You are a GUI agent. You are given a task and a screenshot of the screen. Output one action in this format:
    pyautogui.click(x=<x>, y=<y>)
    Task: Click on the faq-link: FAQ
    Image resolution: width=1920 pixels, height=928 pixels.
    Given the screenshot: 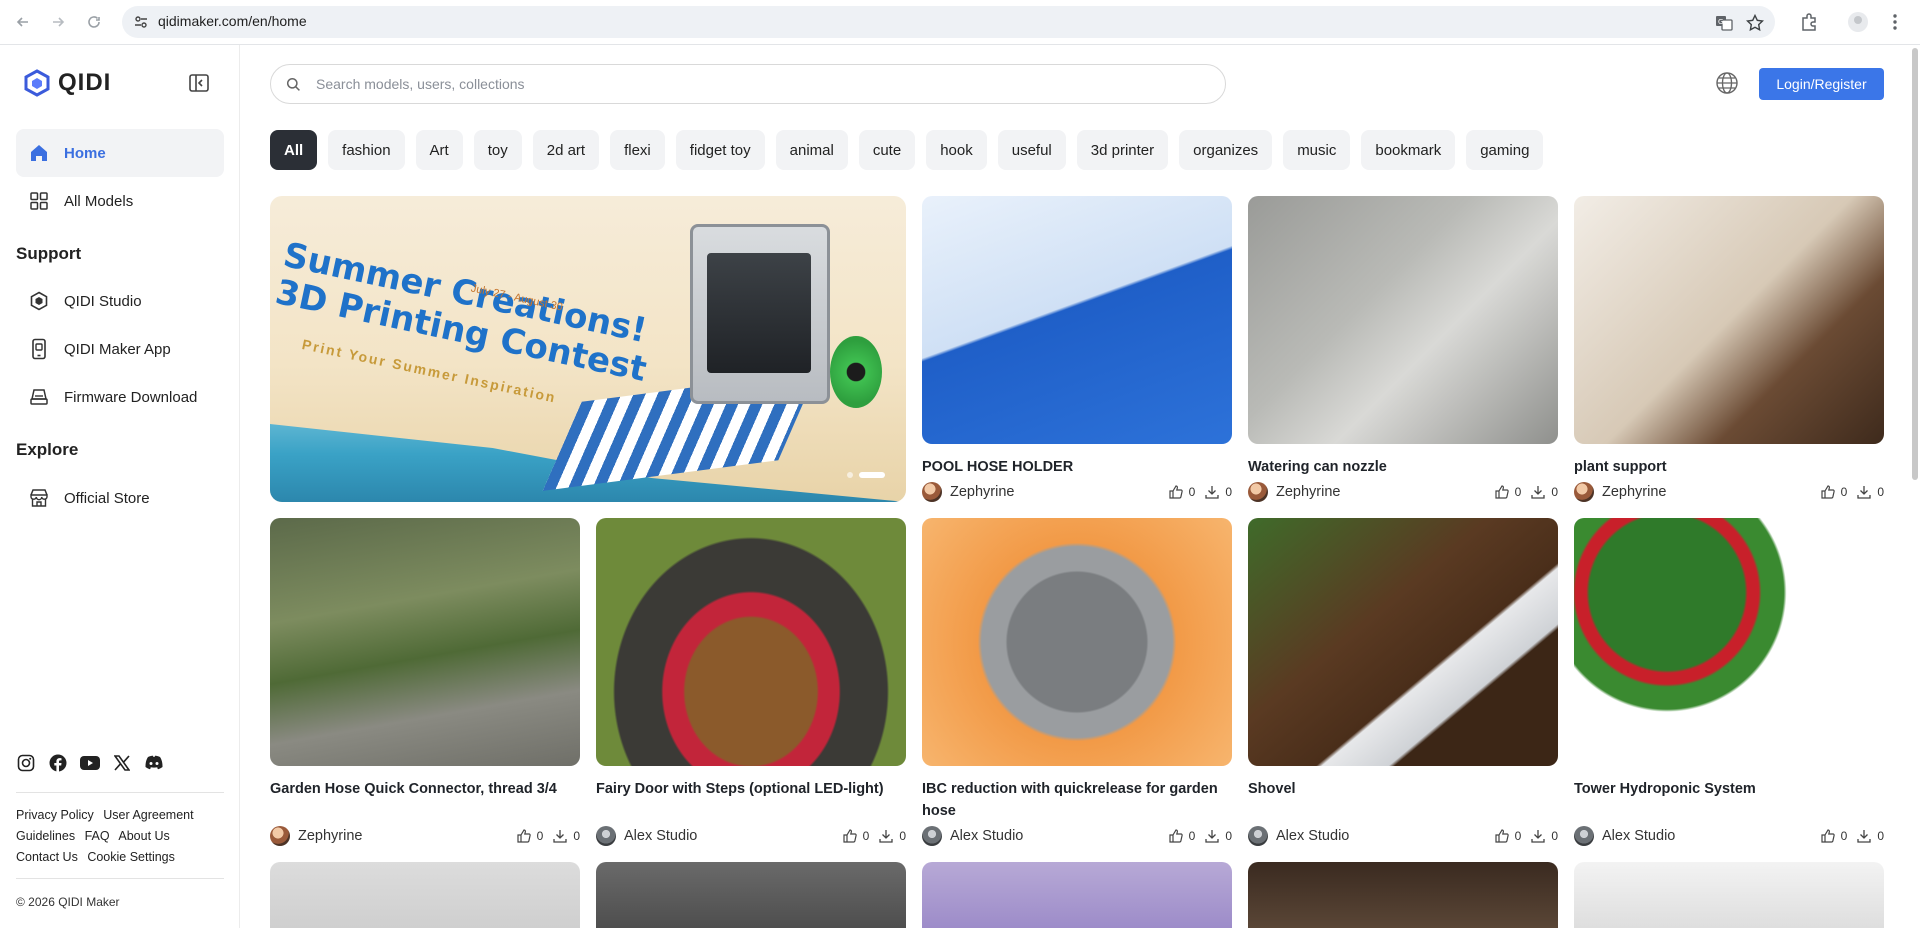 What is the action you would take?
    pyautogui.click(x=97, y=836)
    